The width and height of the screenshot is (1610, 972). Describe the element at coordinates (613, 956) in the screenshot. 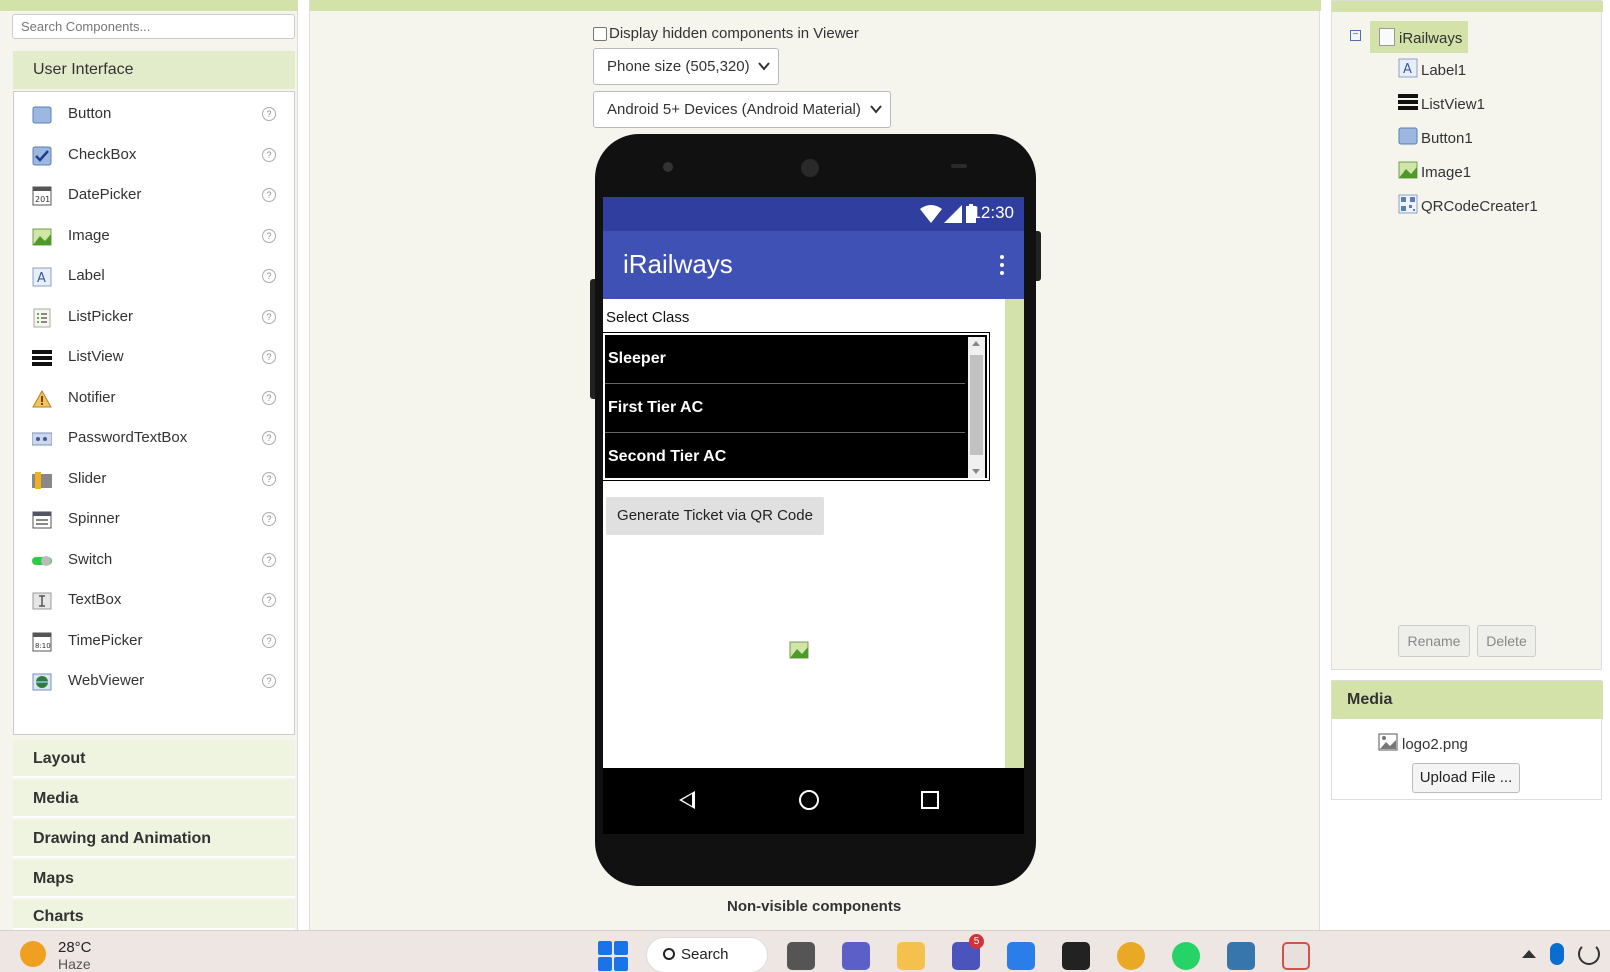

I see `windows-start-icon` at that location.